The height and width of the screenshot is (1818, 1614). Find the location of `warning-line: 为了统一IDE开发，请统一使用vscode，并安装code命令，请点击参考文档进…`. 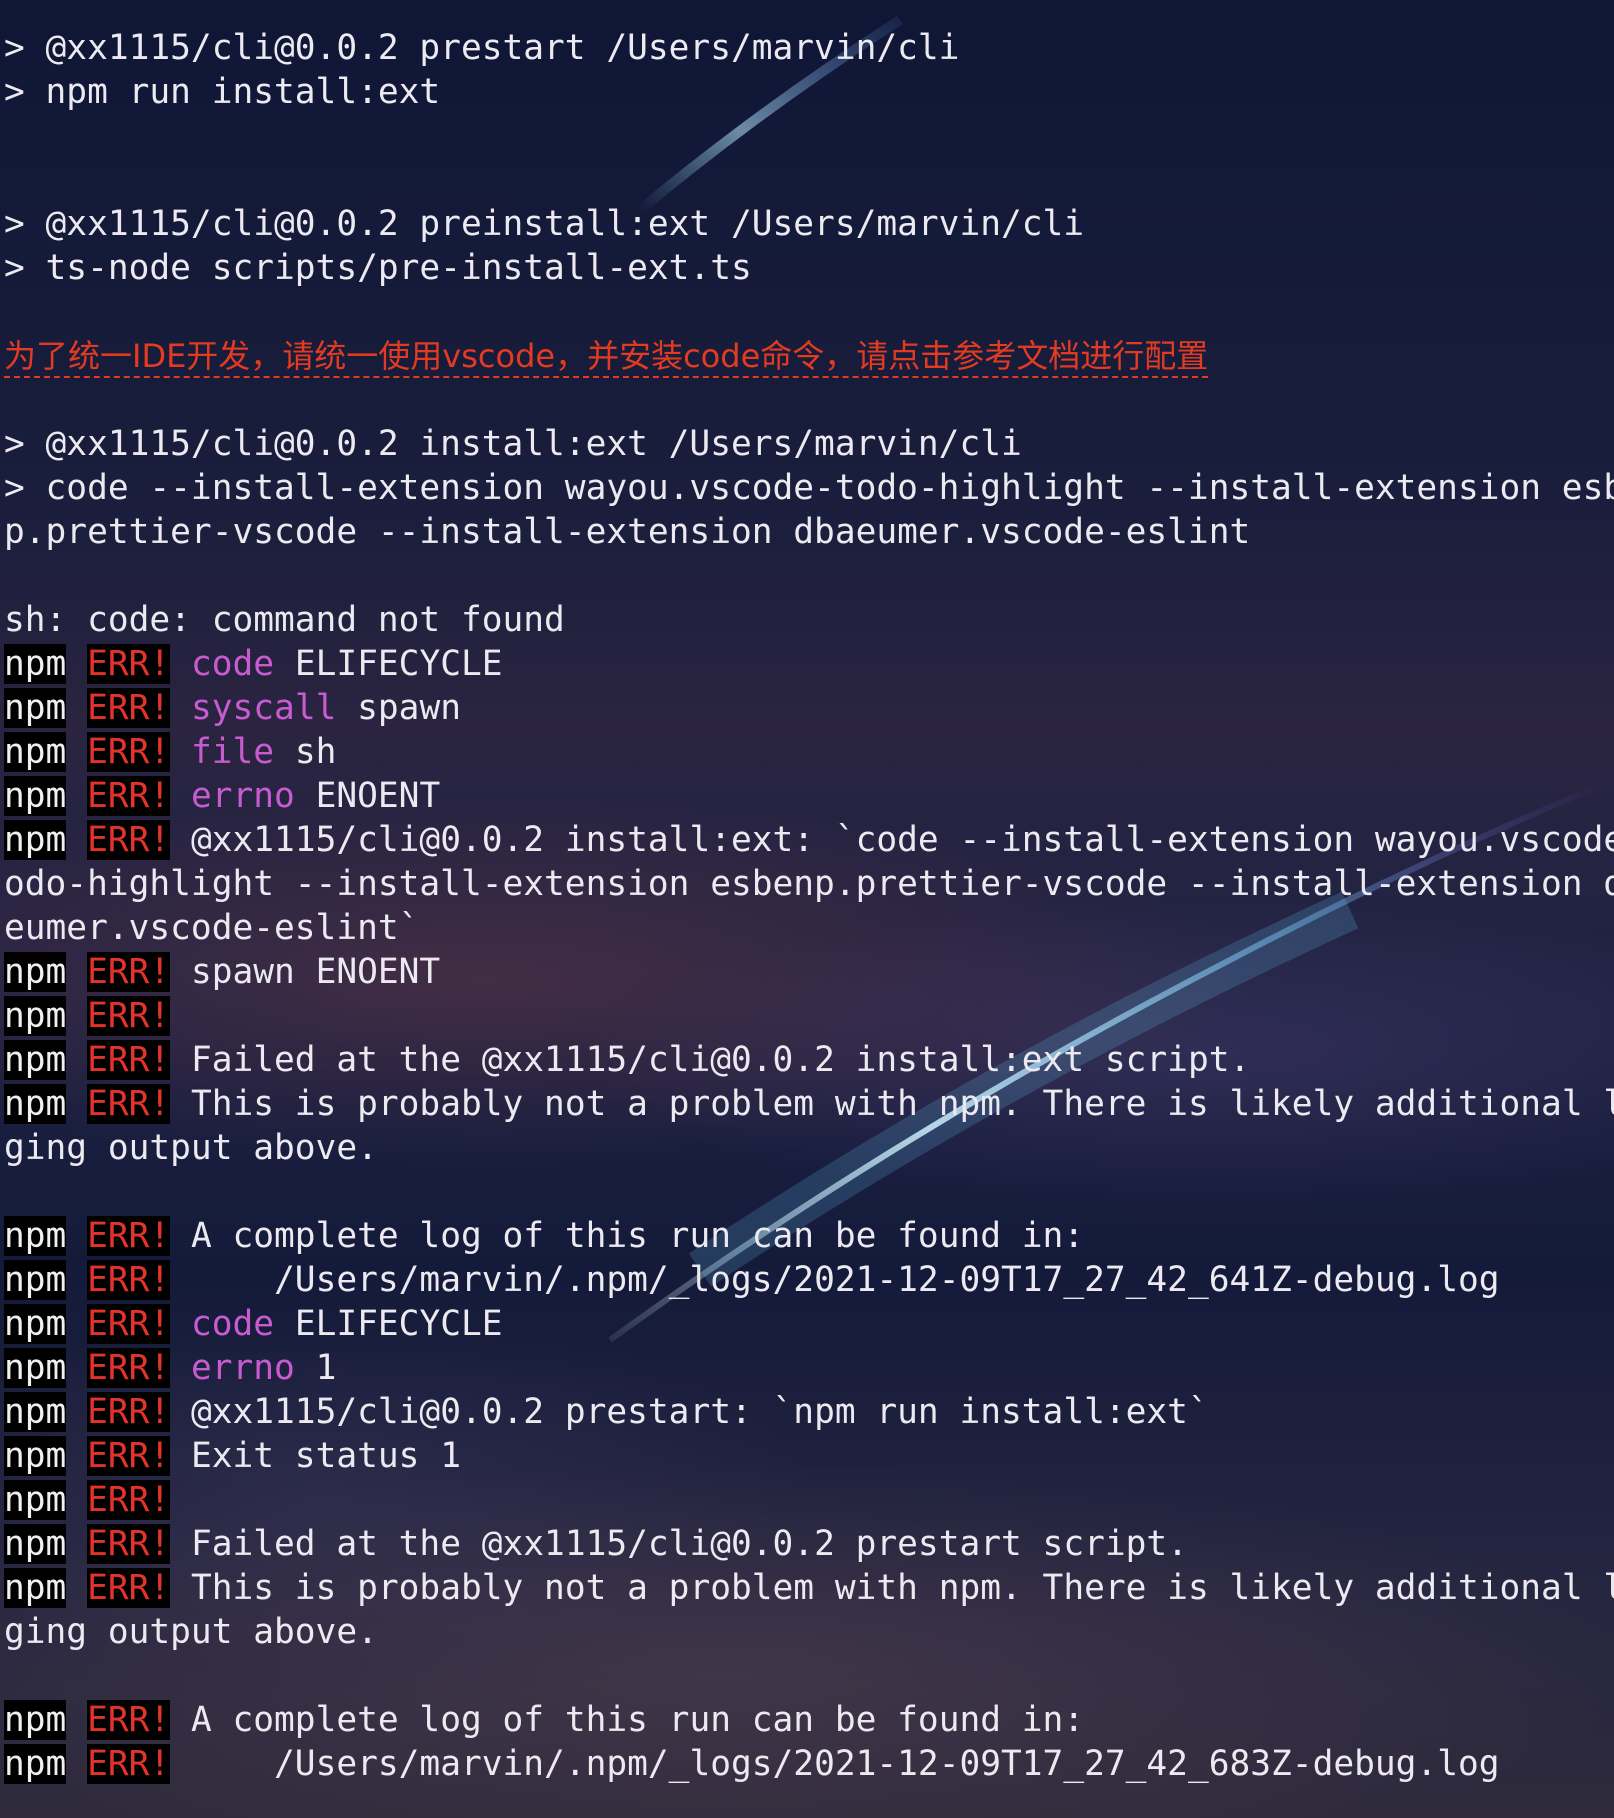

warning-line: 为了统一IDE开发，请统一使用vscode，并安装code命令，请点击参考文档进… is located at coordinates (807, 356).